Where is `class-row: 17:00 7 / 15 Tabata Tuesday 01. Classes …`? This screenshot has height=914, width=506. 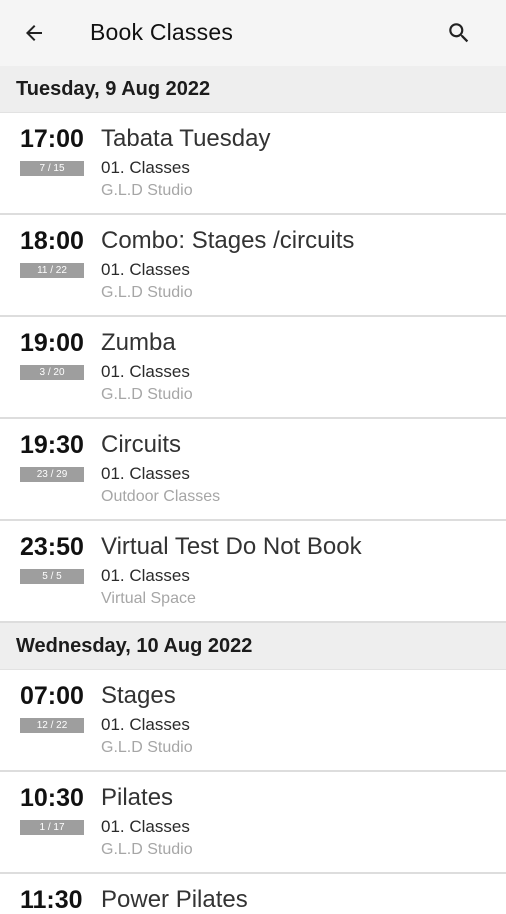 class-row: 17:00 7 / 15 Tabata Tuesday 01. Classes … is located at coordinates (253, 164).